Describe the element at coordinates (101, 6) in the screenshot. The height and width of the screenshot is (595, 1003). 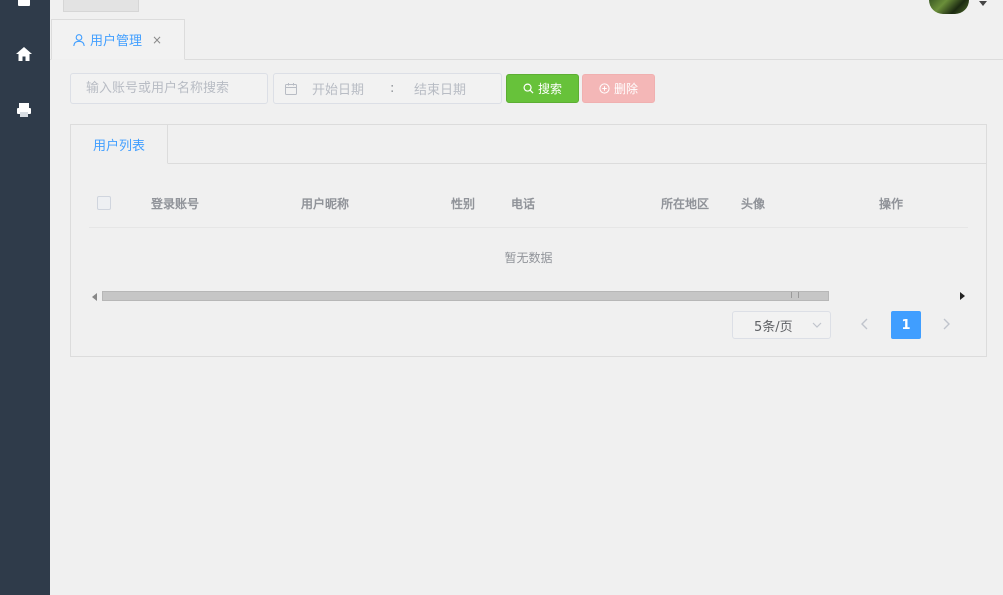
I see `header-button-ghost` at that location.